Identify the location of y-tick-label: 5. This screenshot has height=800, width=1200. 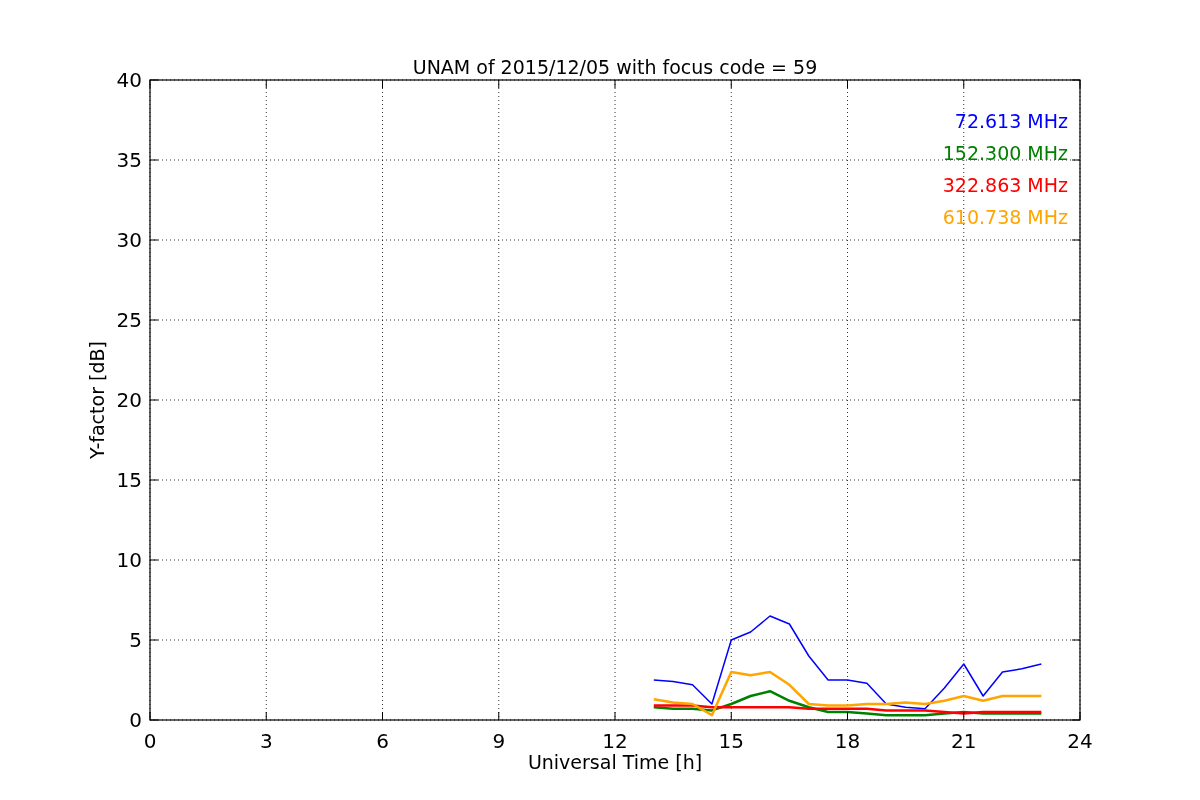
(135, 640).